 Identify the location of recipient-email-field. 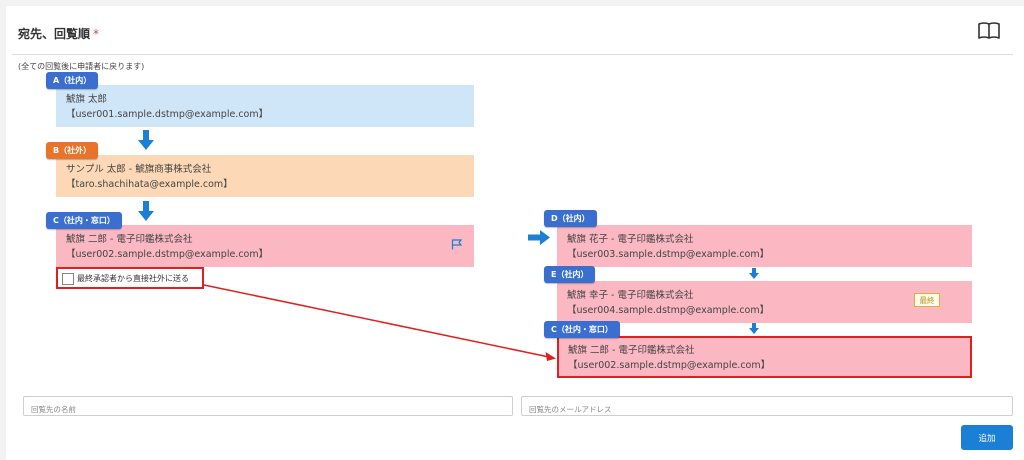
(767, 407).